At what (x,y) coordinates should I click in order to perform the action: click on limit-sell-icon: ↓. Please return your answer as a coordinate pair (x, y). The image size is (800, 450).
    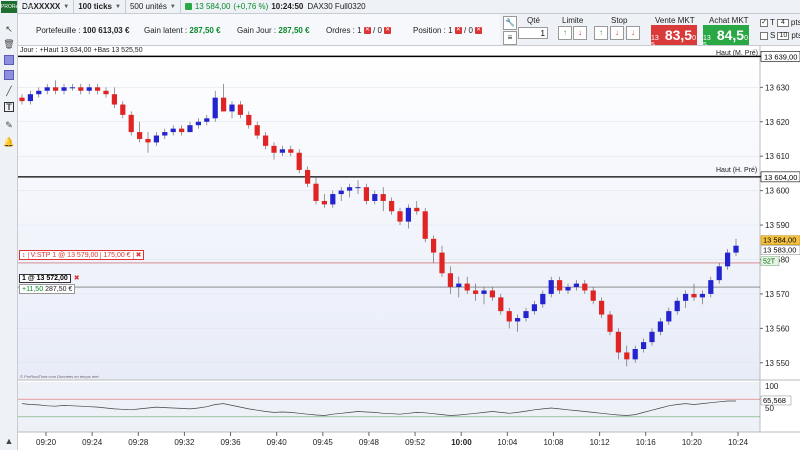
    Looking at the image, I should click on (580, 33).